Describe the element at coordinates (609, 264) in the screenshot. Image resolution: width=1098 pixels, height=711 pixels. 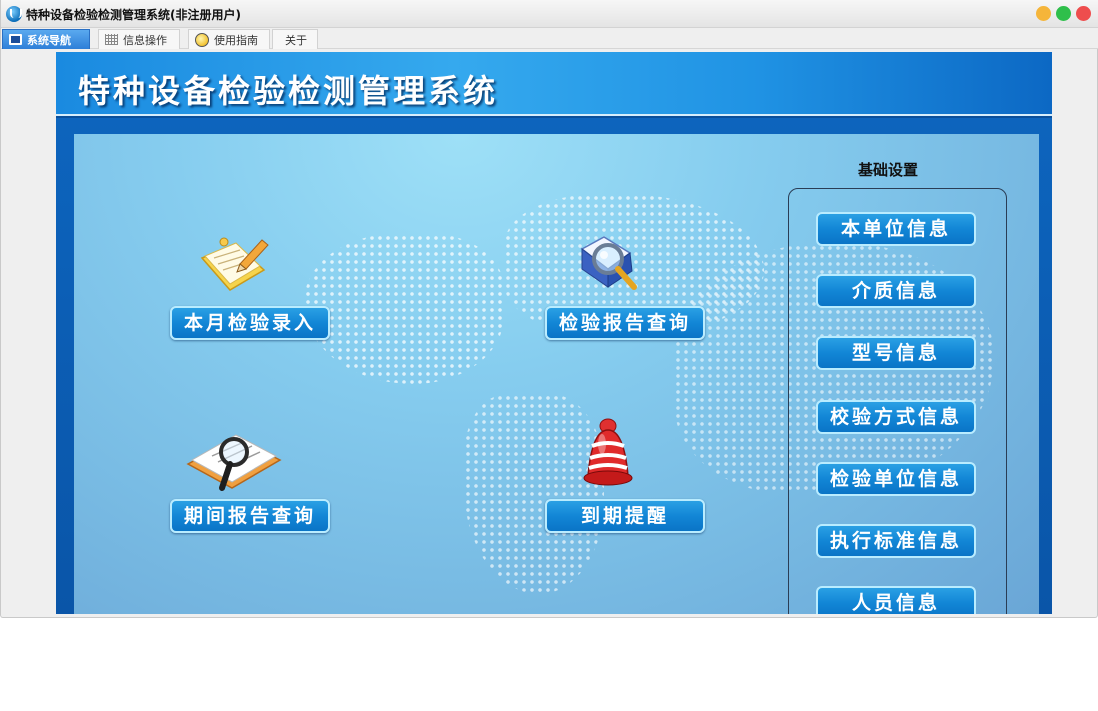
I see `book-search-icon` at that location.